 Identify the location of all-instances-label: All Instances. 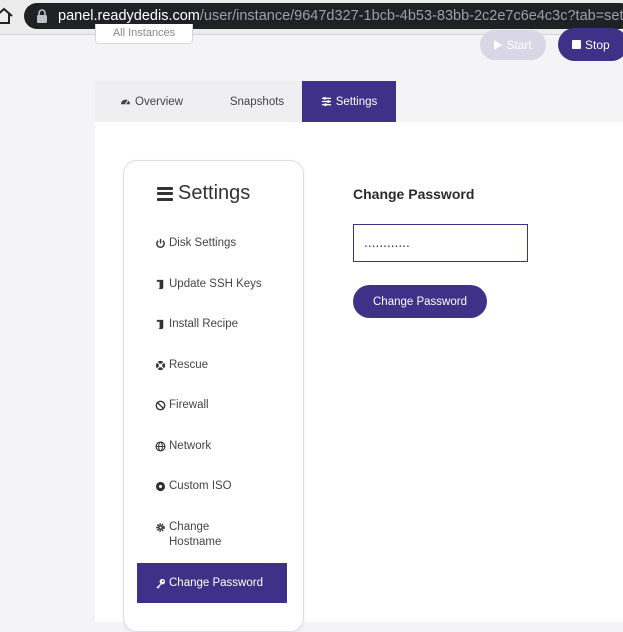
(144, 33).